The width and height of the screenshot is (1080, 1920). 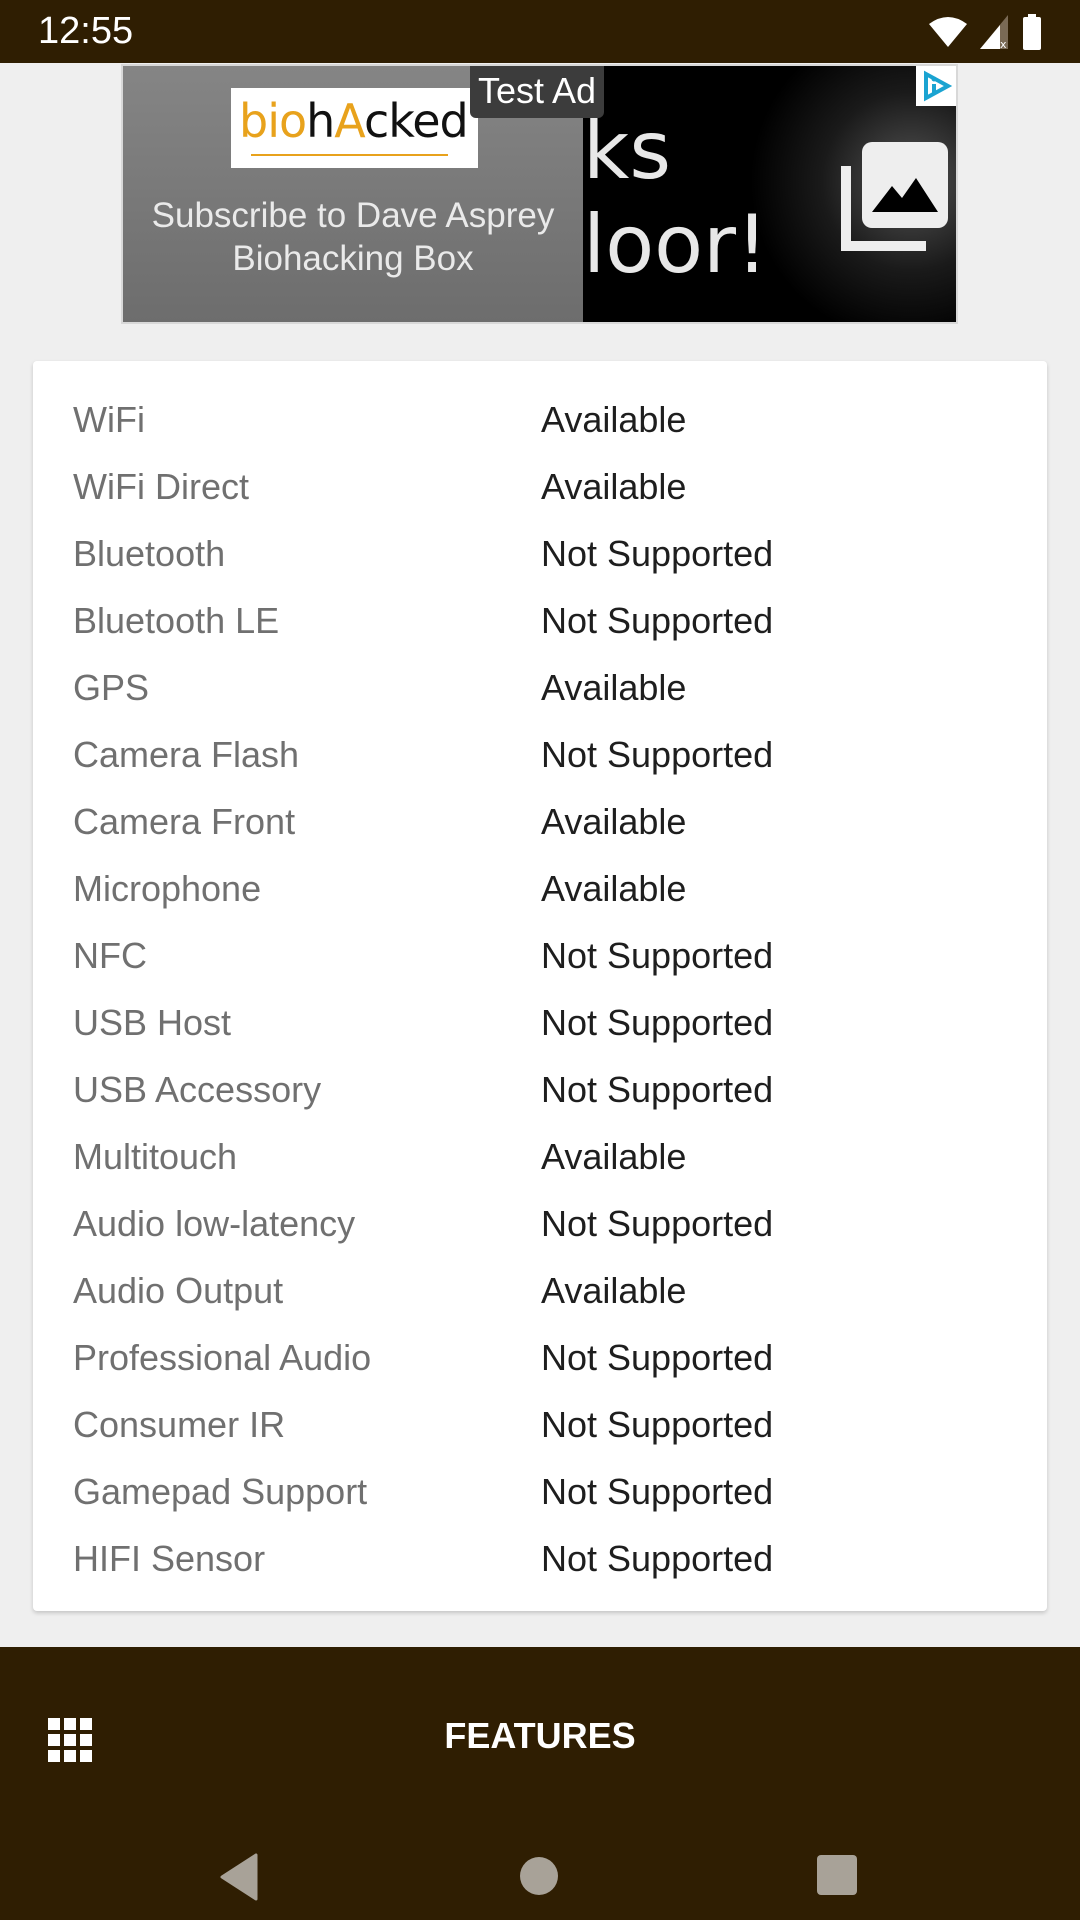 I want to click on feature-name: Consumer IR, so click(x=179, y=1424).